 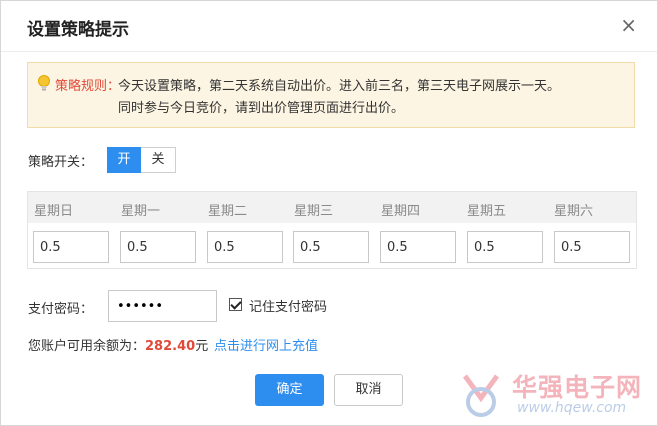 I want to click on balance-prefix: 您账户可用余额为：, so click(x=87, y=346).